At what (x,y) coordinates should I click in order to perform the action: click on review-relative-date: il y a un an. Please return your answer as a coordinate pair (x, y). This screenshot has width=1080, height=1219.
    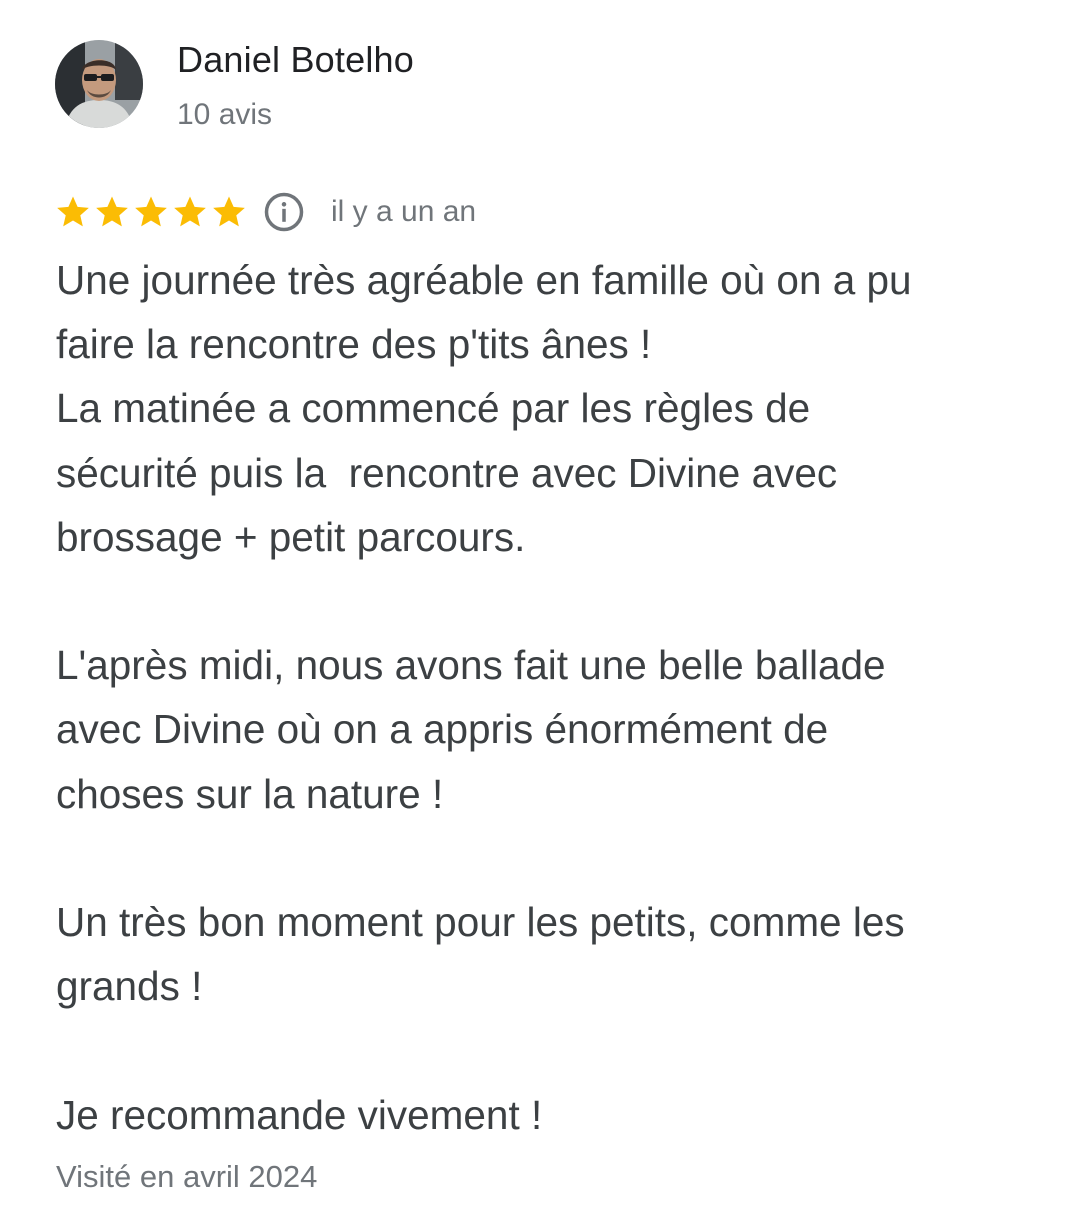
    Looking at the image, I should click on (404, 211).